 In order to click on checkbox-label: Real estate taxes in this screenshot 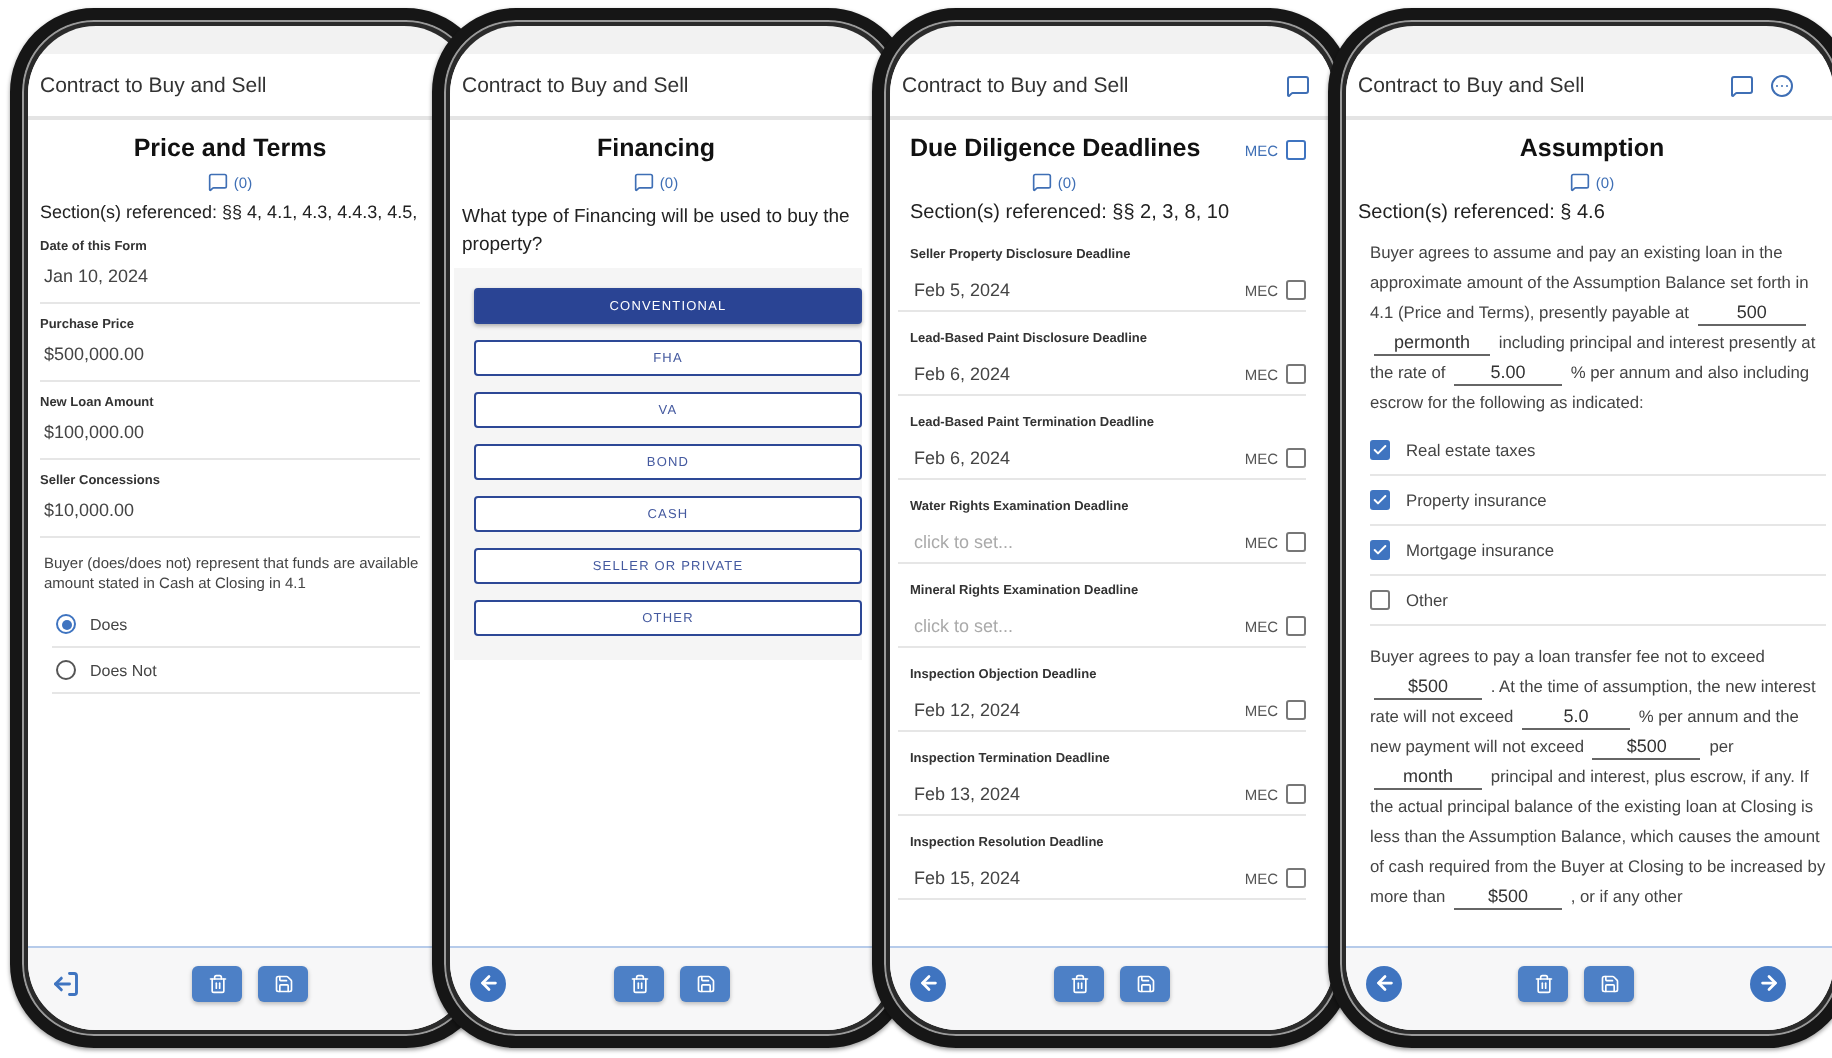, I will do `click(1471, 450)`.